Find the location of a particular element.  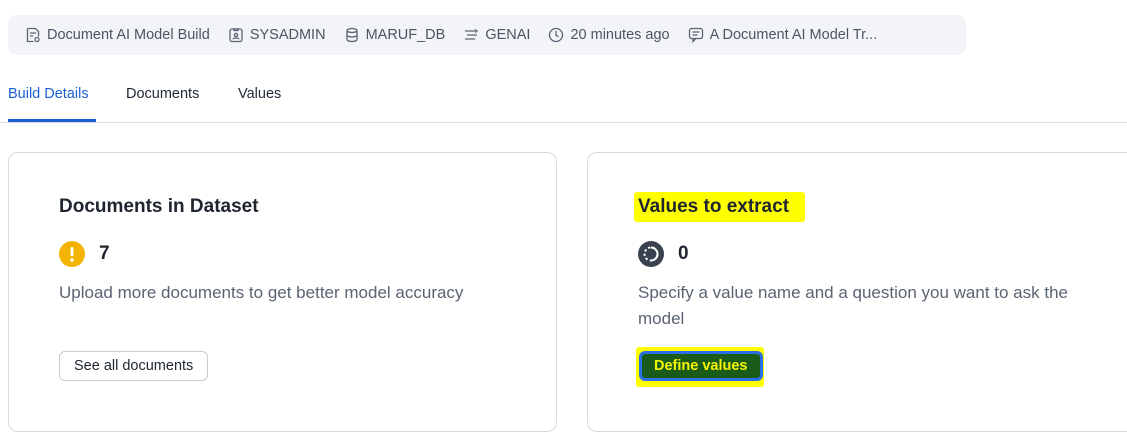

meta-item-label: SYSADMIN is located at coordinates (287, 35).